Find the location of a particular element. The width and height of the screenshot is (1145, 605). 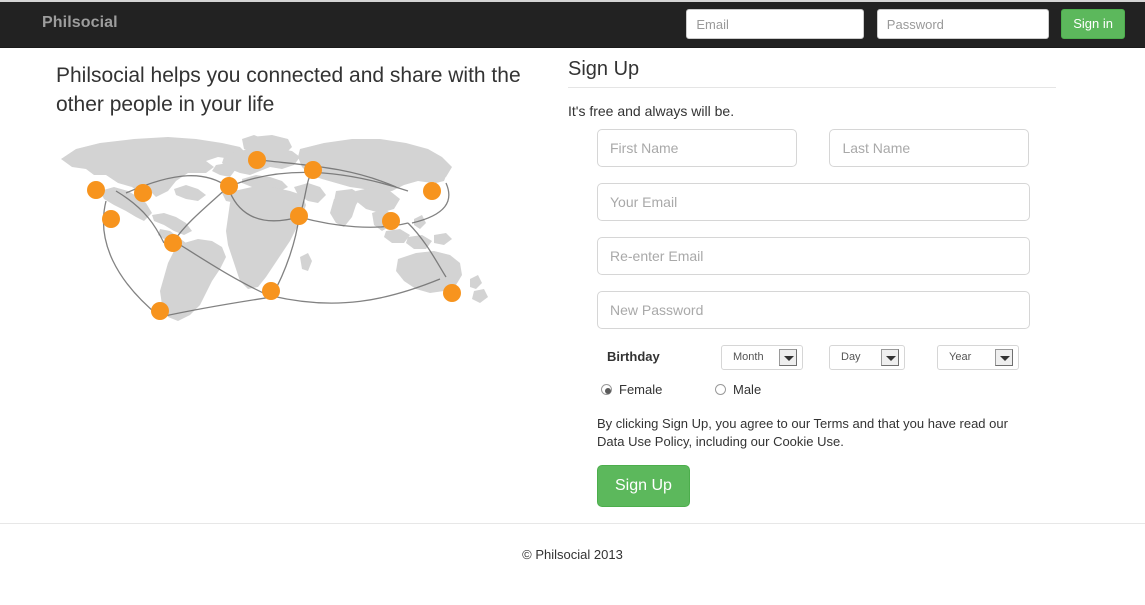

birthday-row: Birthday Month Day Year is located at coordinates (813, 359).